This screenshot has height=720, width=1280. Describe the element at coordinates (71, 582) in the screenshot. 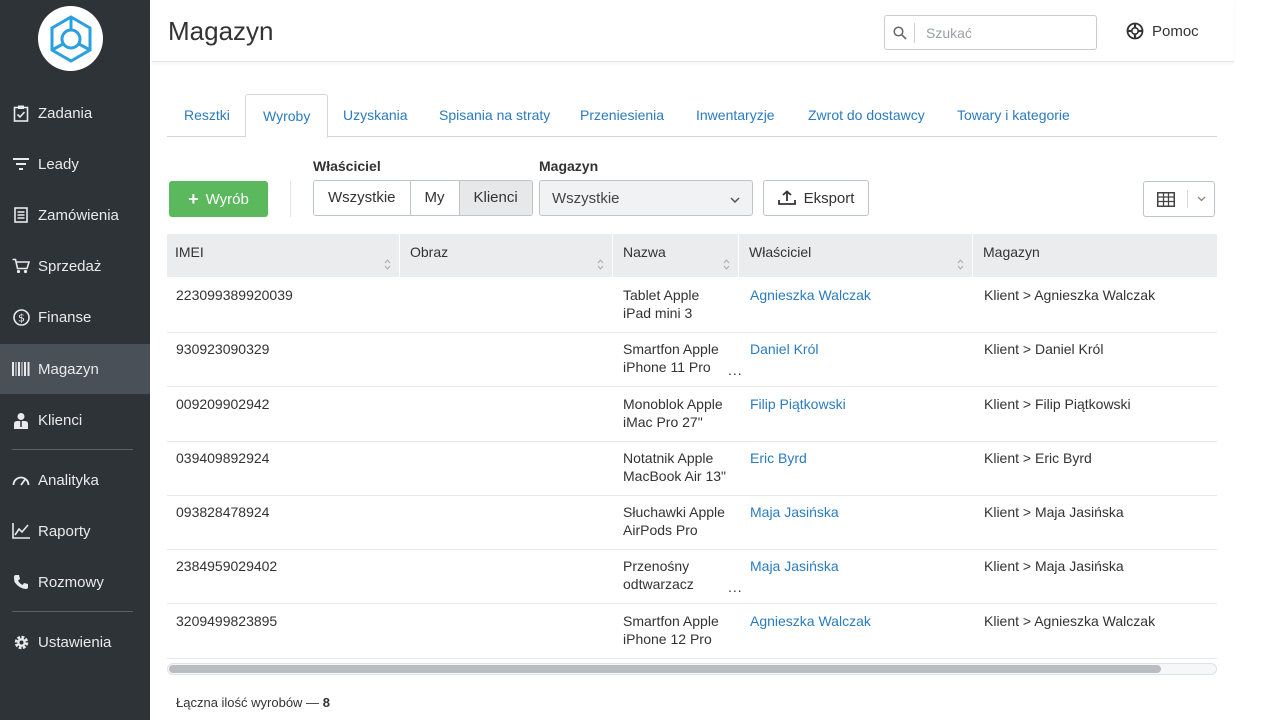

I see `sidebar-item-label: Rozmowy` at that location.